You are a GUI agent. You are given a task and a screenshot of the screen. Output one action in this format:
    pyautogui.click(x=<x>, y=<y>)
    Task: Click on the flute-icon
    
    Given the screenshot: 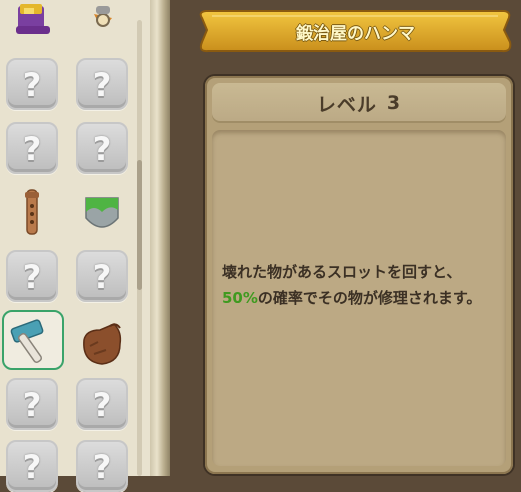 What is the action you would take?
    pyautogui.click(x=32, y=212)
    